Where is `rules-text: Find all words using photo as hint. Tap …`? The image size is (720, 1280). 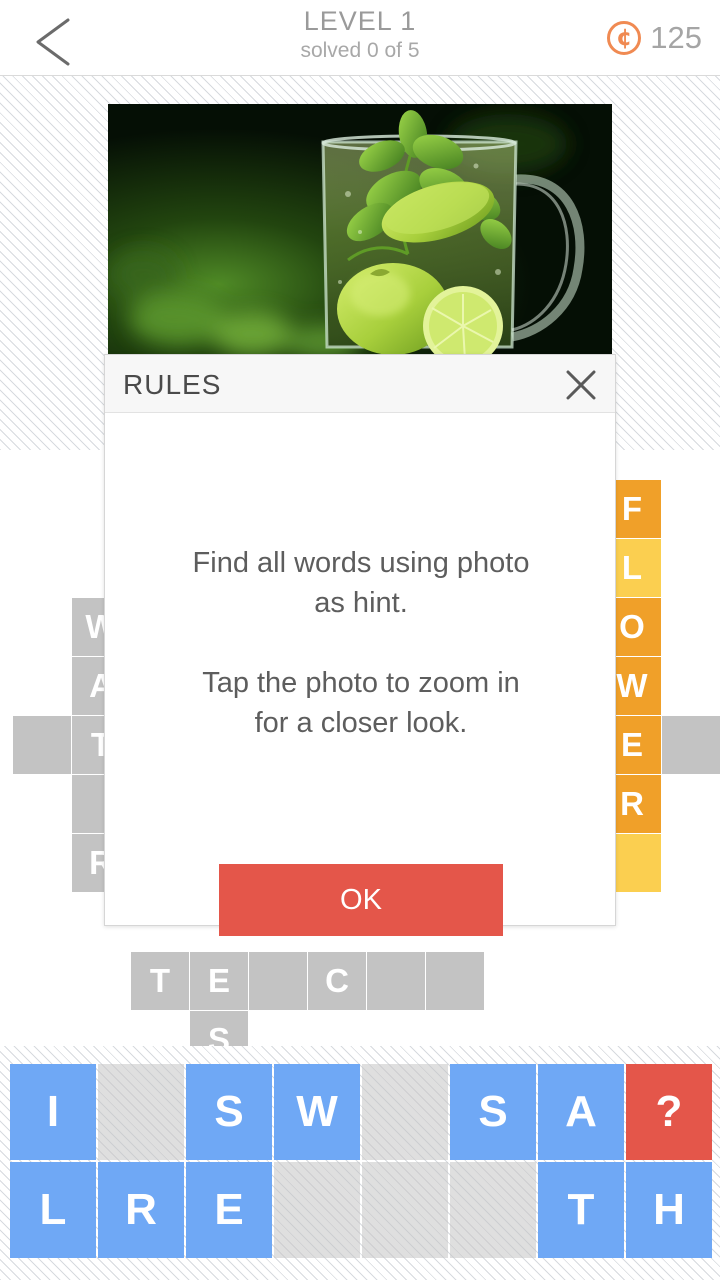 rules-text: Find all words using photo as hint. Tap … is located at coordinates (361, 643).